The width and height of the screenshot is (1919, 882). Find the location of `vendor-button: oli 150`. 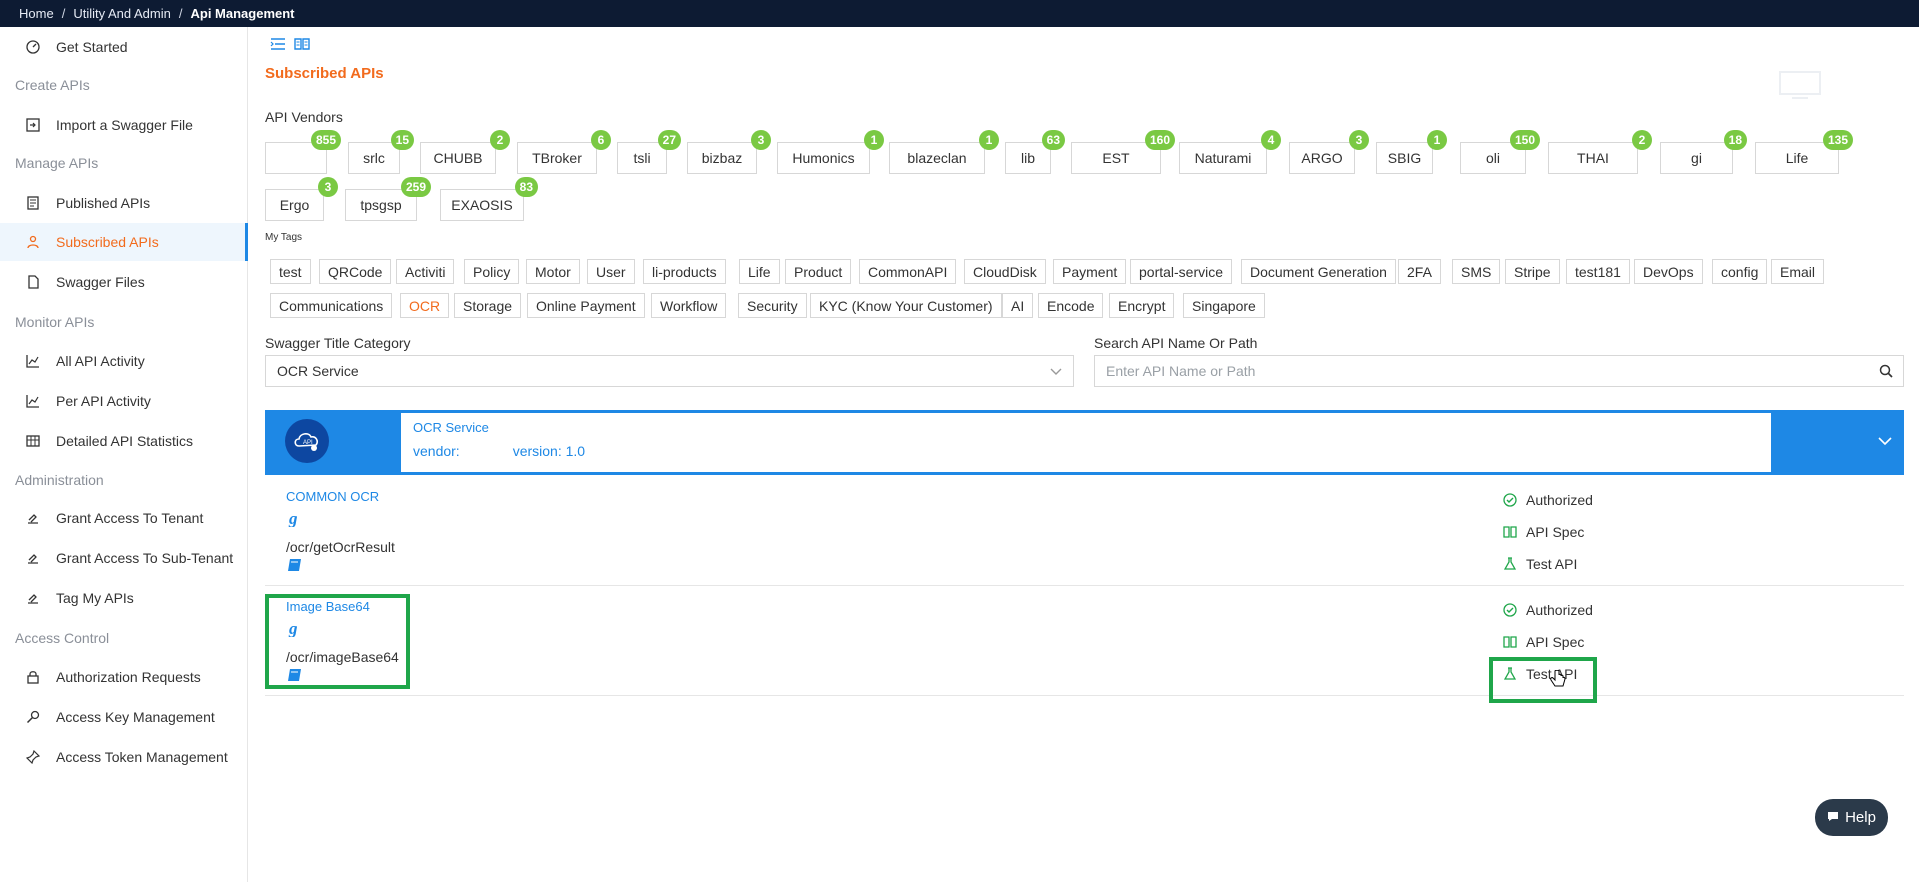

vendor-button: oli 150 is located at coordinates (1500, 152).